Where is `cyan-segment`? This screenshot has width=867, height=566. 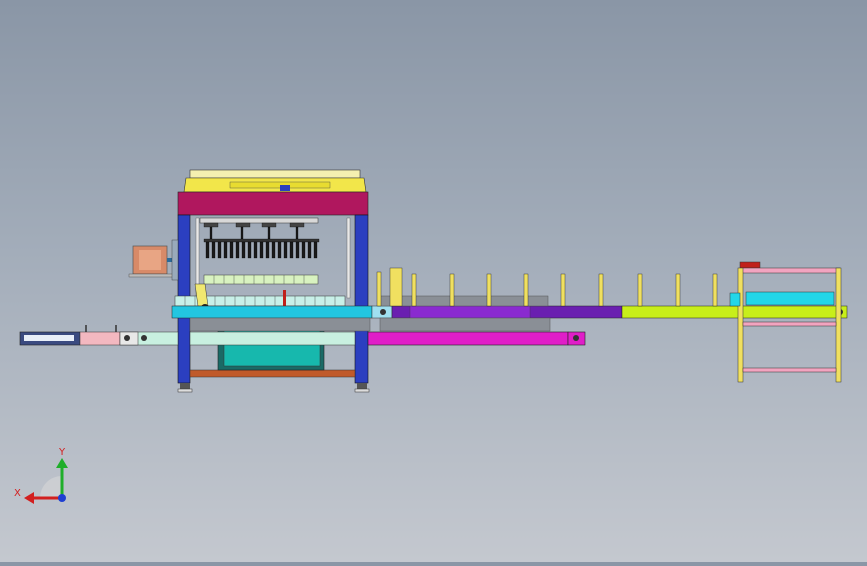
cyan-segment is located at coordinates (272, 312).